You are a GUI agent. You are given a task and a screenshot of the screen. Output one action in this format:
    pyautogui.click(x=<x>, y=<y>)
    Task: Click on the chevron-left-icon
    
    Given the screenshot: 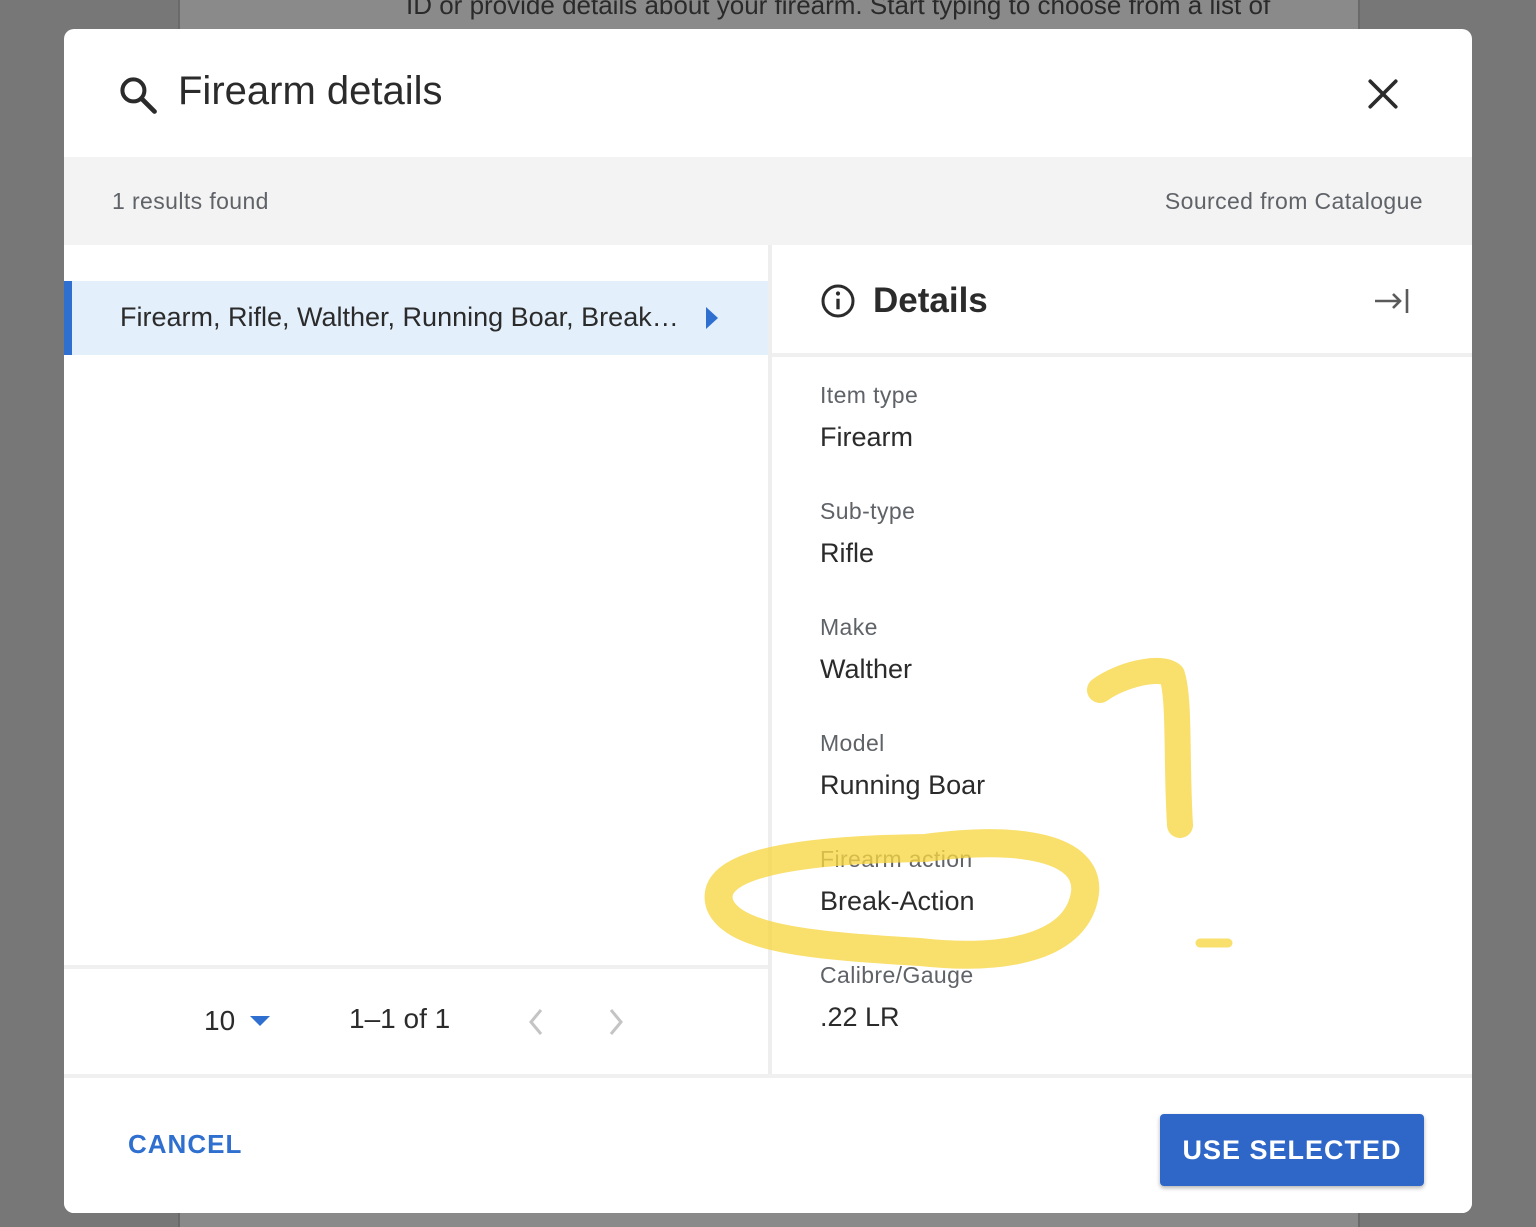 What is the action you would take?
    pyautogui.click(x=536, y=1022)
    